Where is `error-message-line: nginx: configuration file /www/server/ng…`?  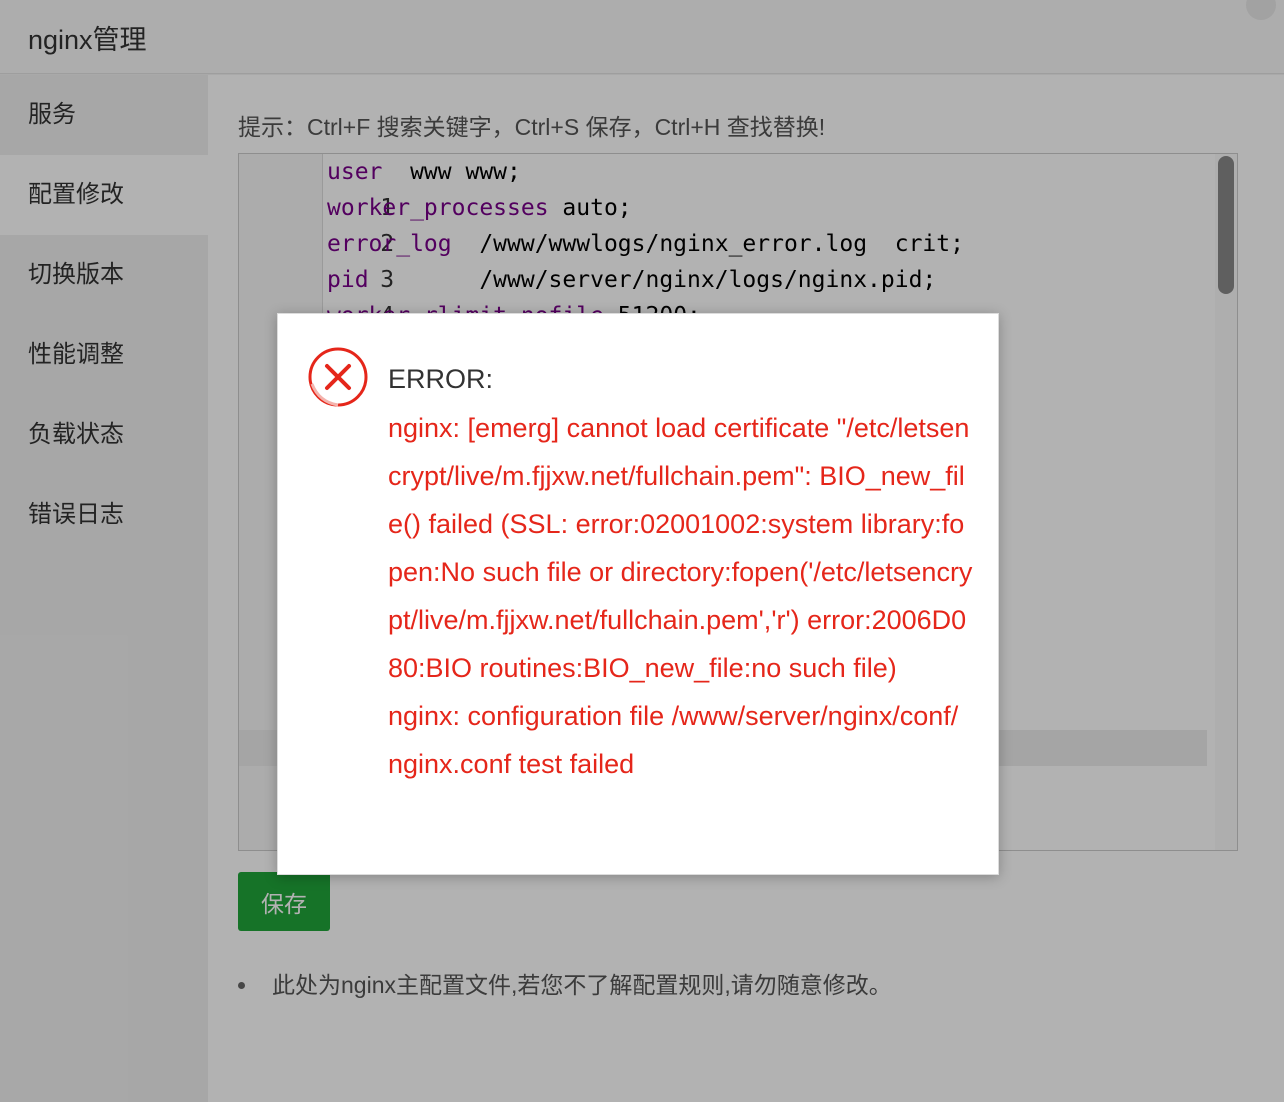
error-message-line: nginx: configuration file /www/server/ng… is located at coordinates (673, 740).